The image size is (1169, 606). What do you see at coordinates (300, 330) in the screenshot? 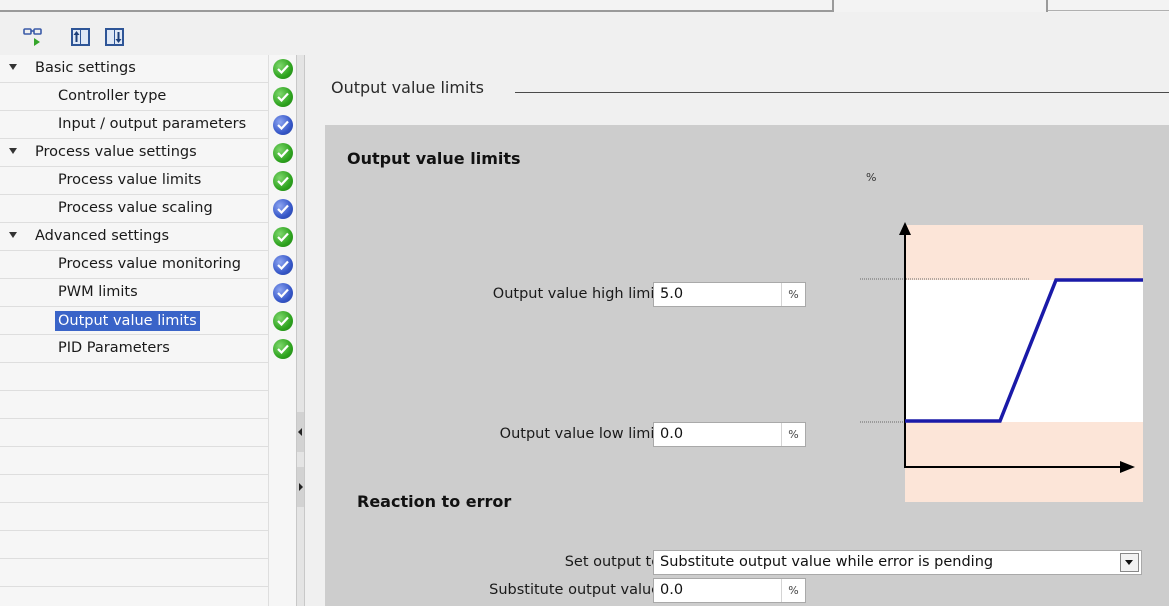
I see `pane-splitter` at bounding box center [300, 330].